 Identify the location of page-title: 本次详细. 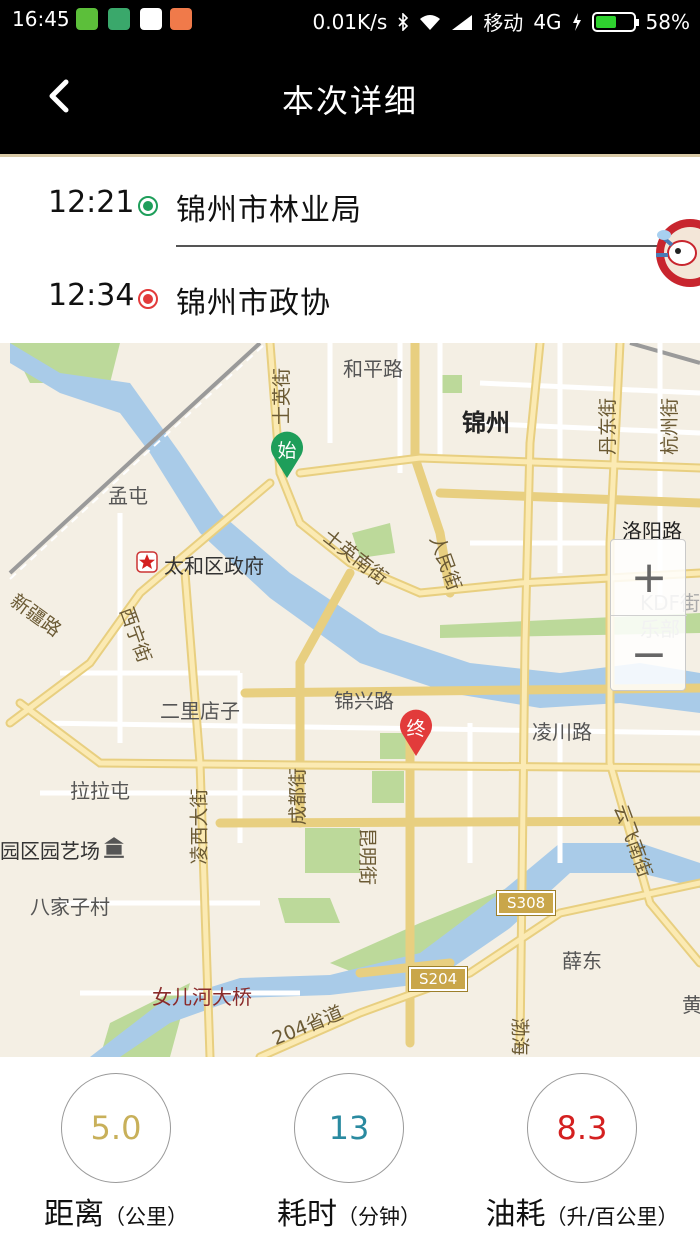
(349, 101).